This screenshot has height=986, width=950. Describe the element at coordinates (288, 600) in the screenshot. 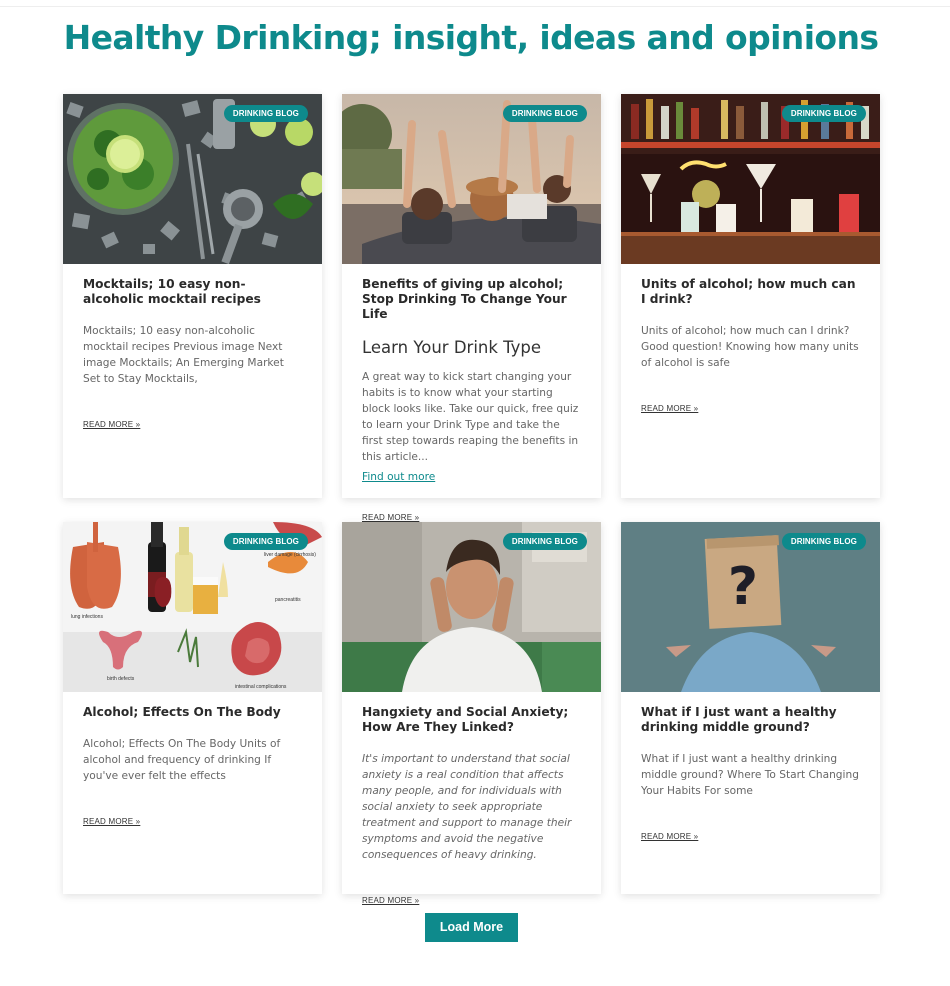

I see `image-label-pancreas: pancreatitis` at that location.